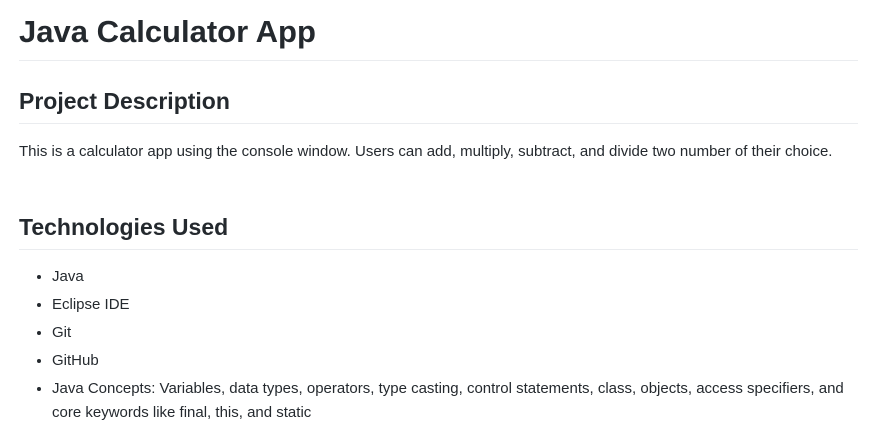  What do you see at coordinates (438, 36) in the screenshot?
I see `page-title: Java Calculator App` at bounding box center [438, 36].